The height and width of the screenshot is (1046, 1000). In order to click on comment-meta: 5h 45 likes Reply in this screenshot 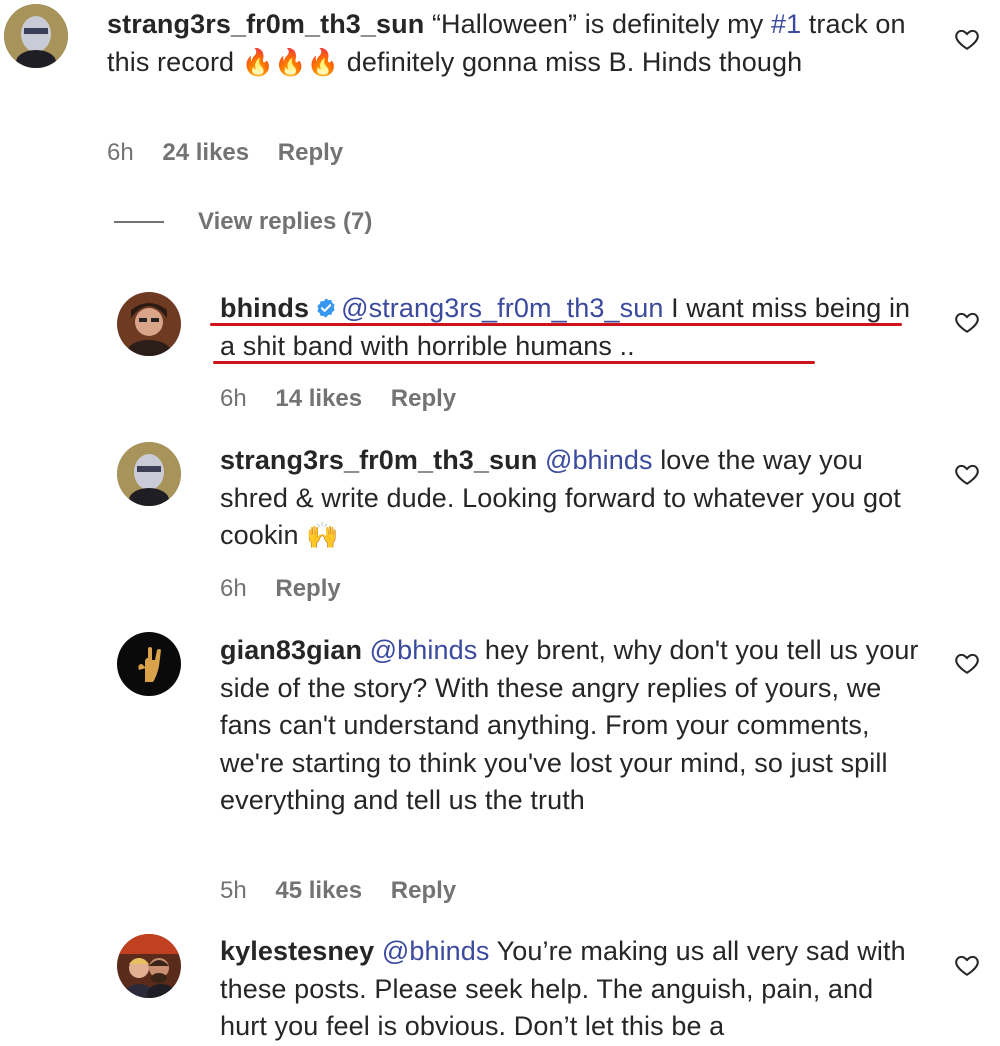, I will do `click(349, 891)`.